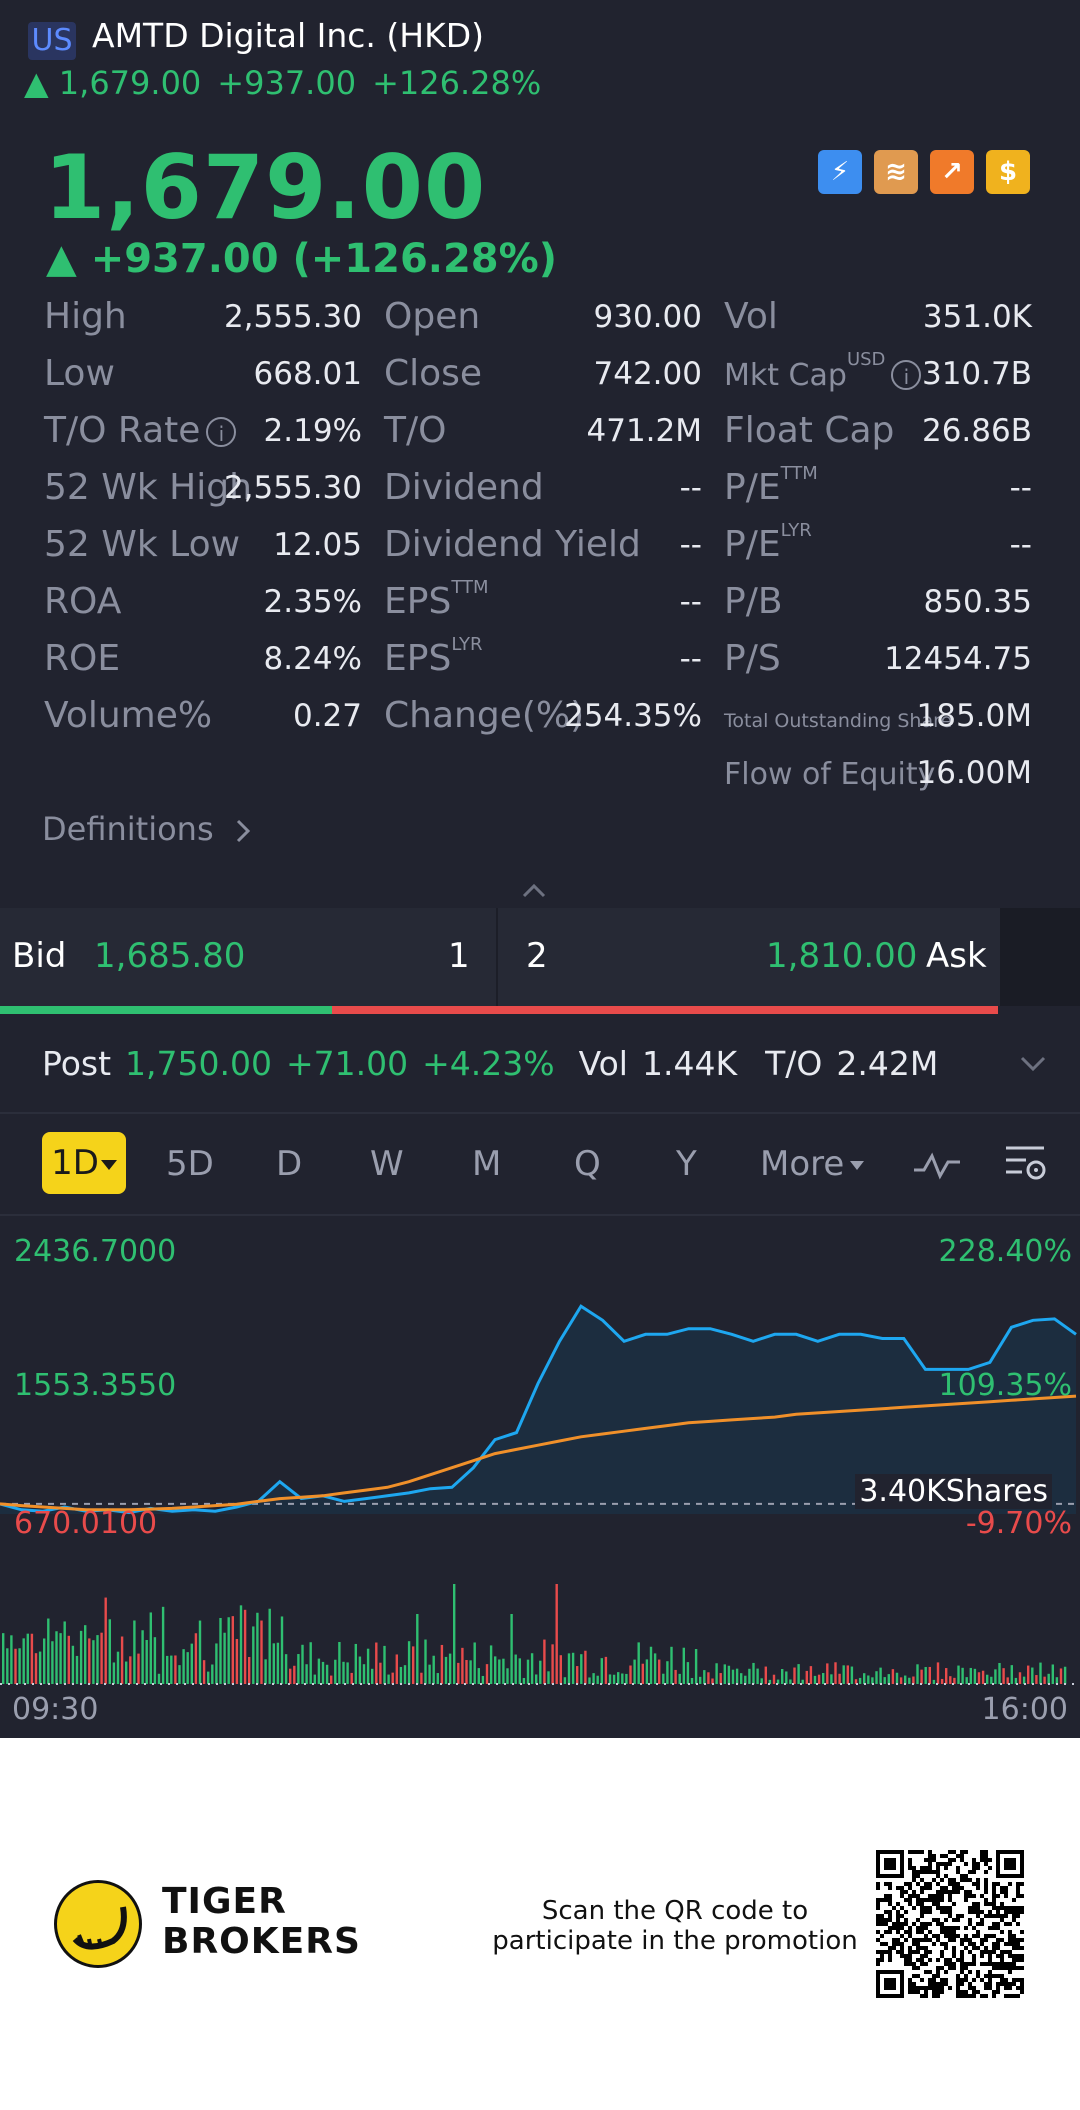 This screenshot has width=1080, height=2110. I want to click on indicator-icon, so click(937, 1165).